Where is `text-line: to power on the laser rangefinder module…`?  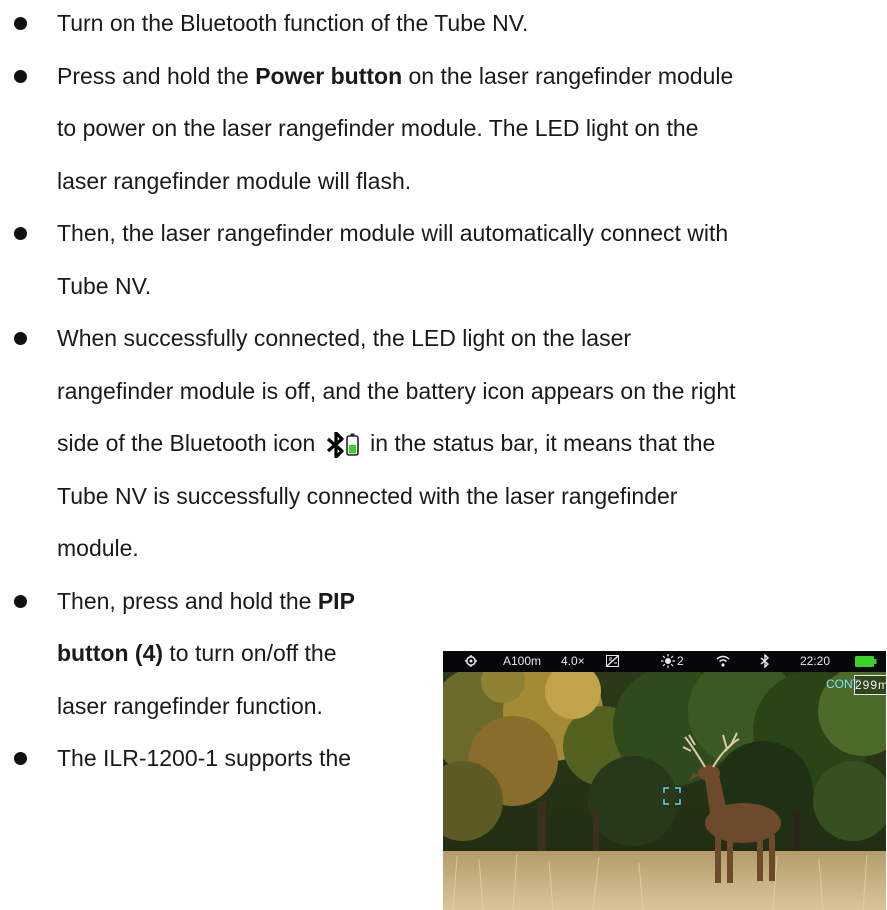
text-line: to power on the laser rangefinder module… is located at coordinates (377, 128).